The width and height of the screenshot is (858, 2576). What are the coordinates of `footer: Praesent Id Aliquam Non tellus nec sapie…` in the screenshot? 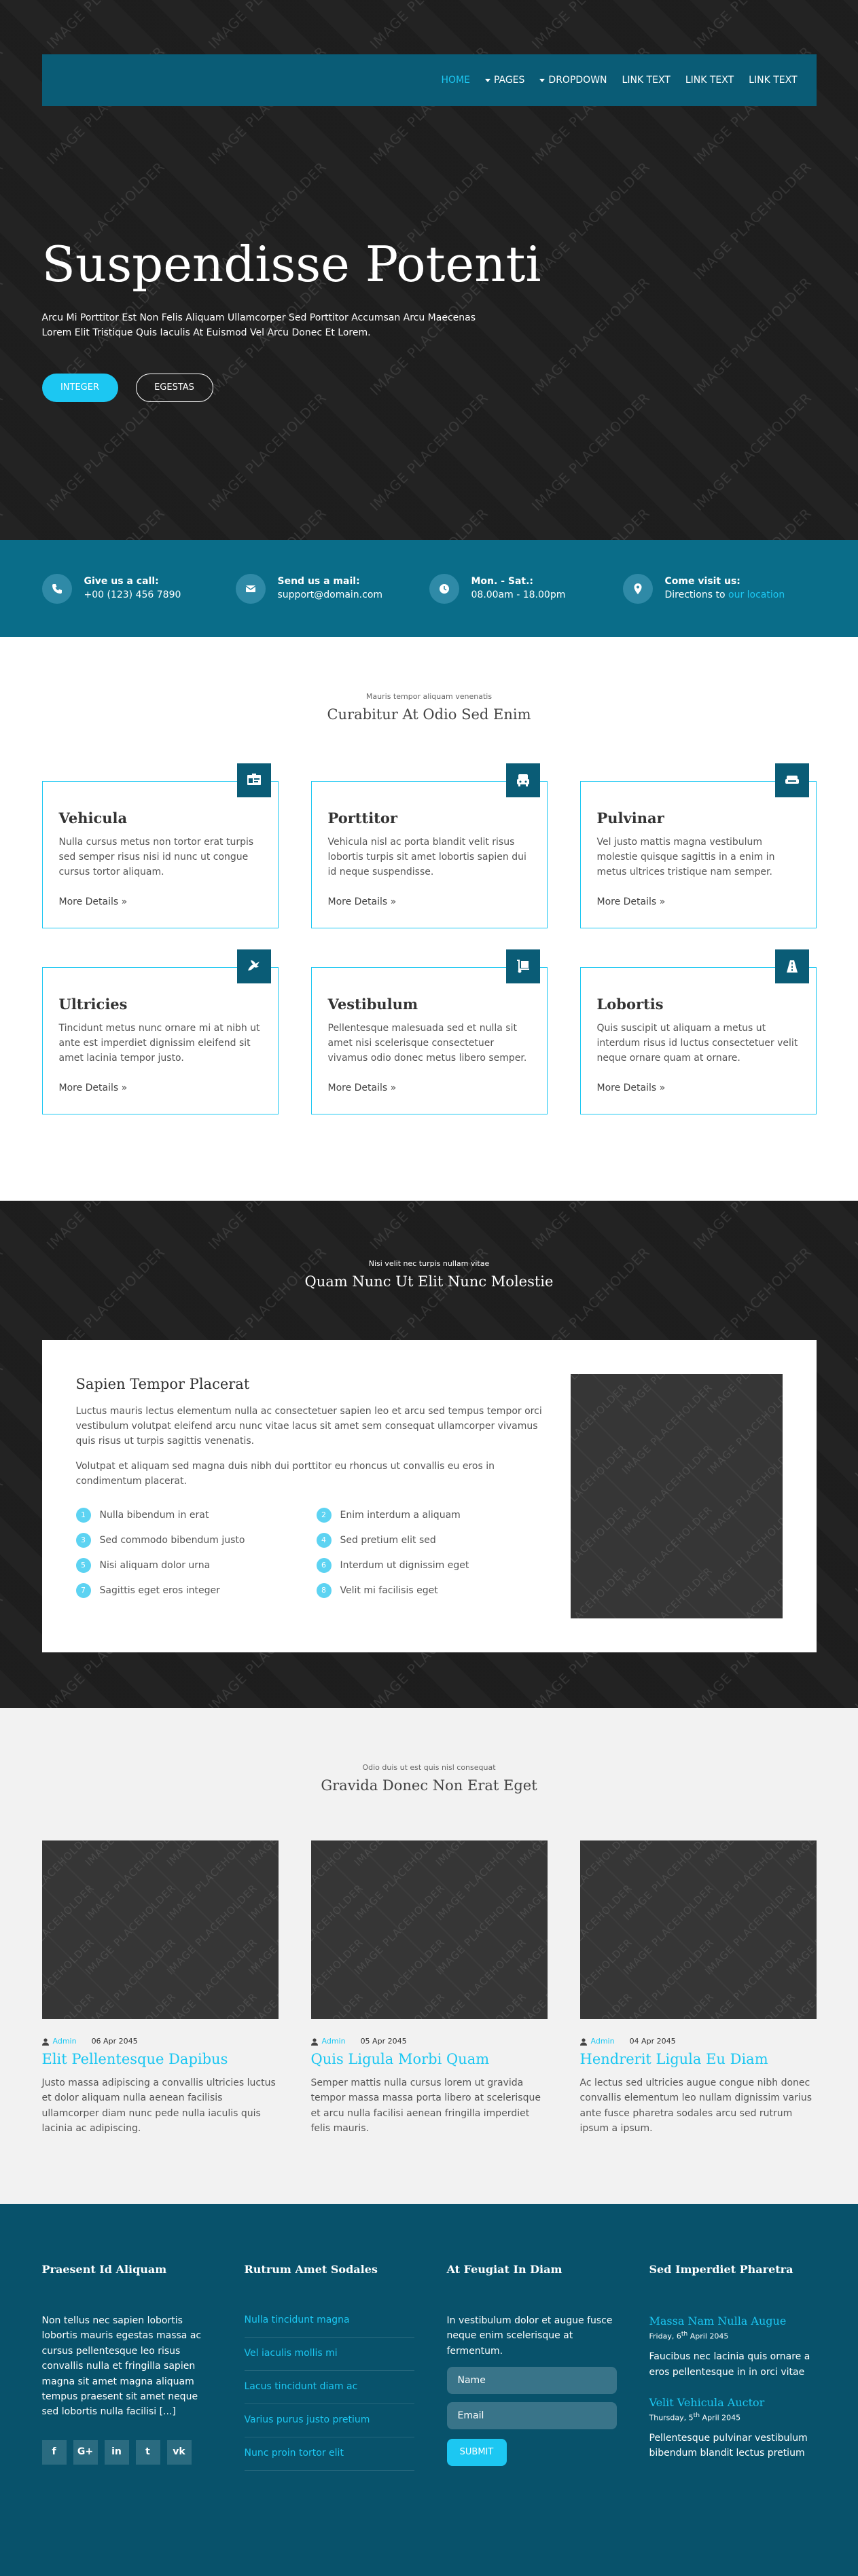 It's located at (429, 2390).